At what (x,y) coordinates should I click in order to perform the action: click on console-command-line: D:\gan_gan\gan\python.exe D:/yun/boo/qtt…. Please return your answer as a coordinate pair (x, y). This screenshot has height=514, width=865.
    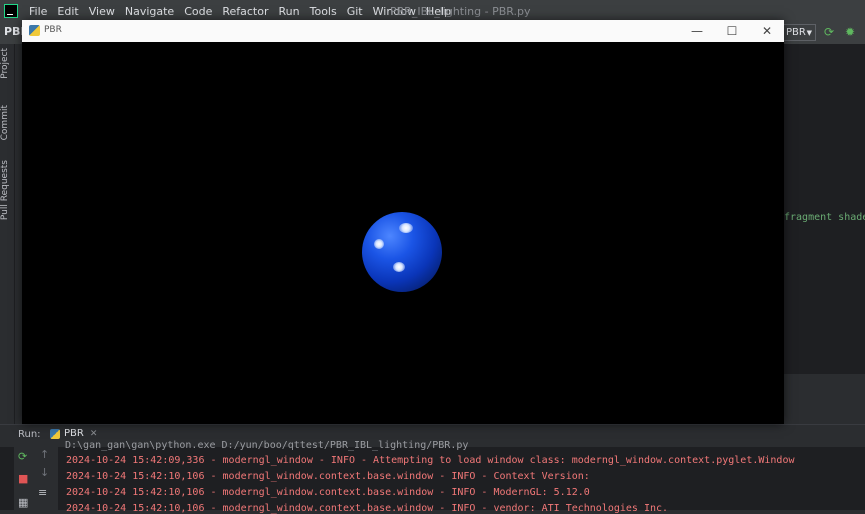
    Looking at the image, I should click on (267, 445).